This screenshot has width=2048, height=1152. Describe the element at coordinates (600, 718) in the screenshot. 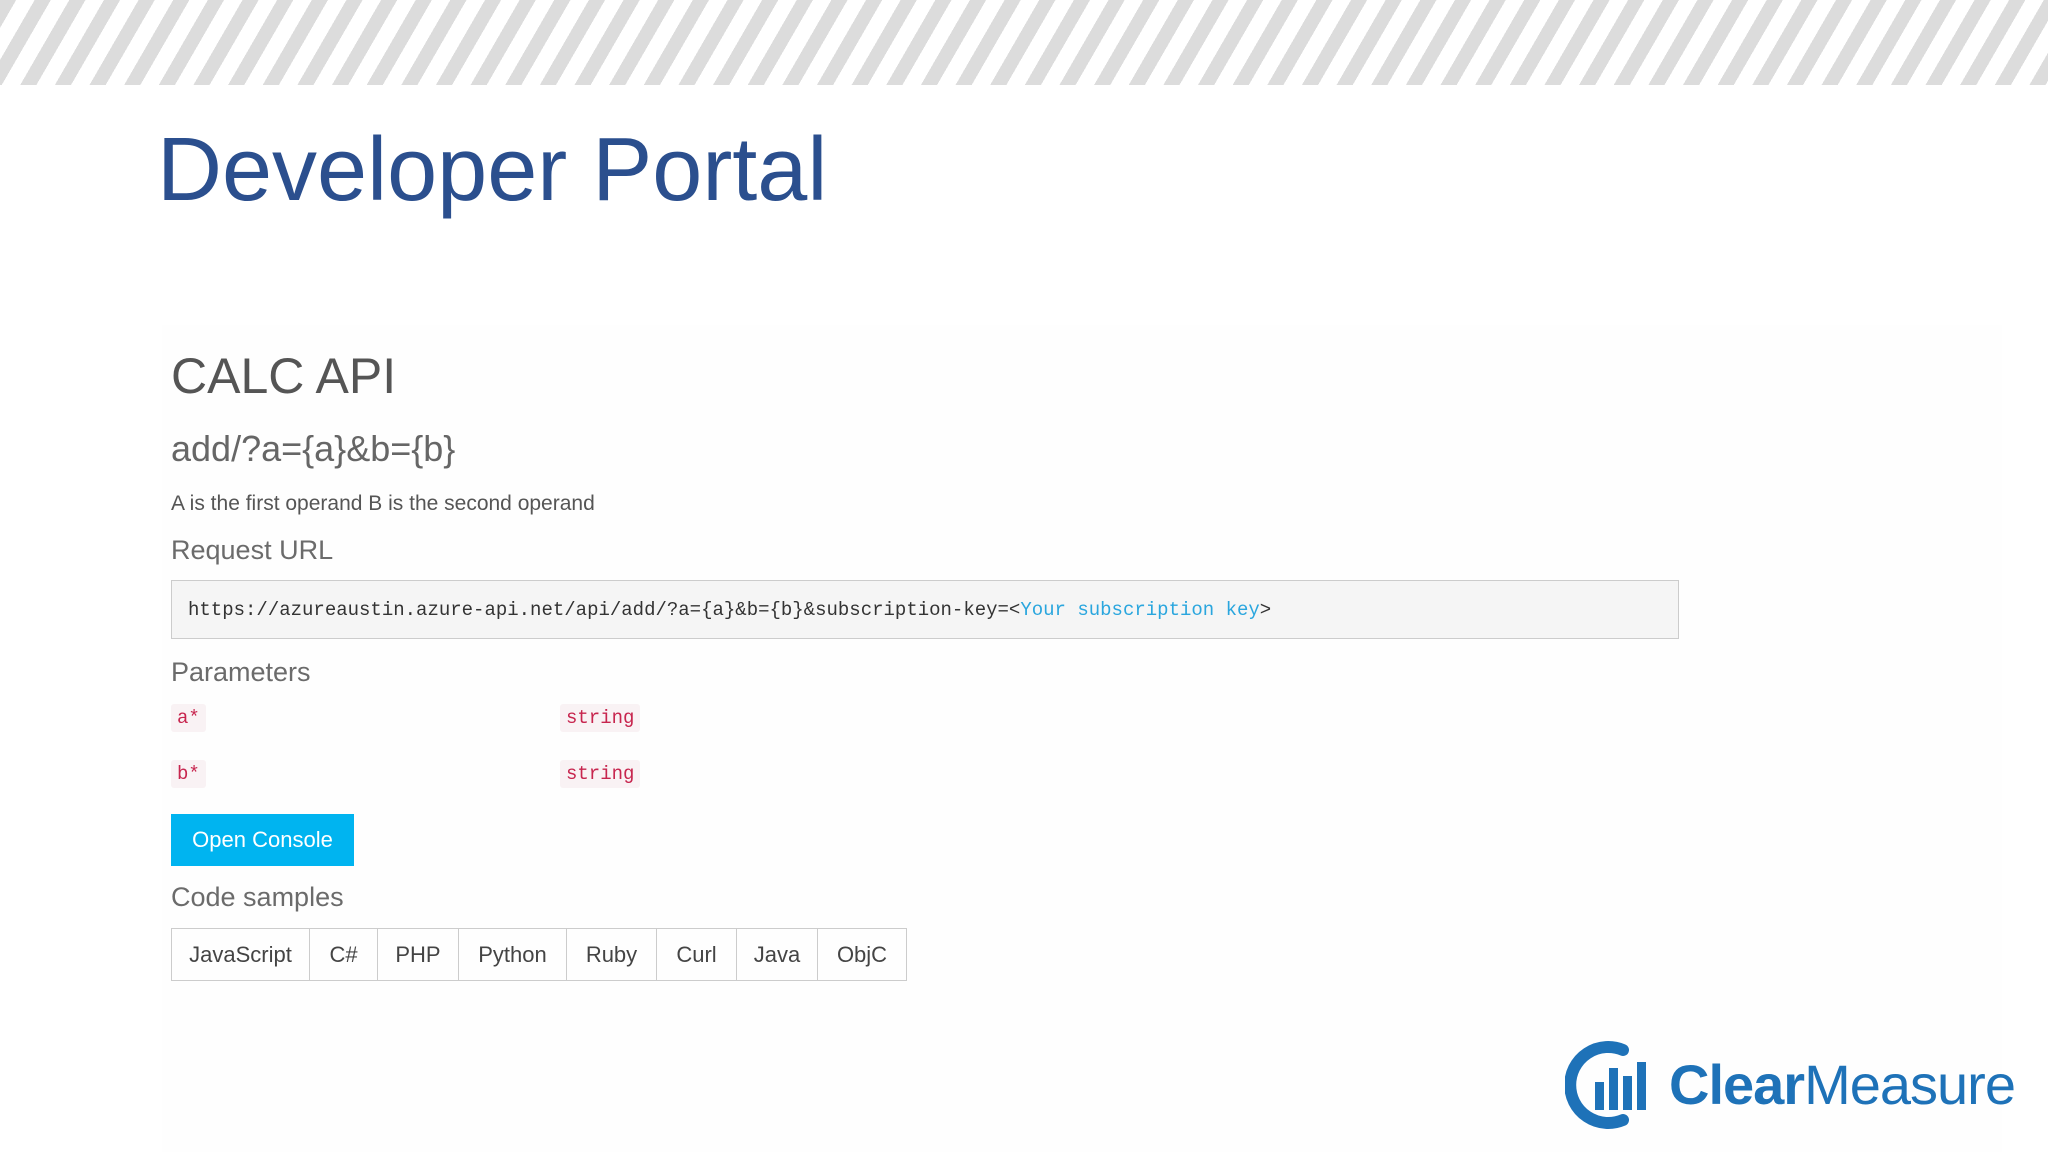

I see `parameter-type-a: string` at that location.